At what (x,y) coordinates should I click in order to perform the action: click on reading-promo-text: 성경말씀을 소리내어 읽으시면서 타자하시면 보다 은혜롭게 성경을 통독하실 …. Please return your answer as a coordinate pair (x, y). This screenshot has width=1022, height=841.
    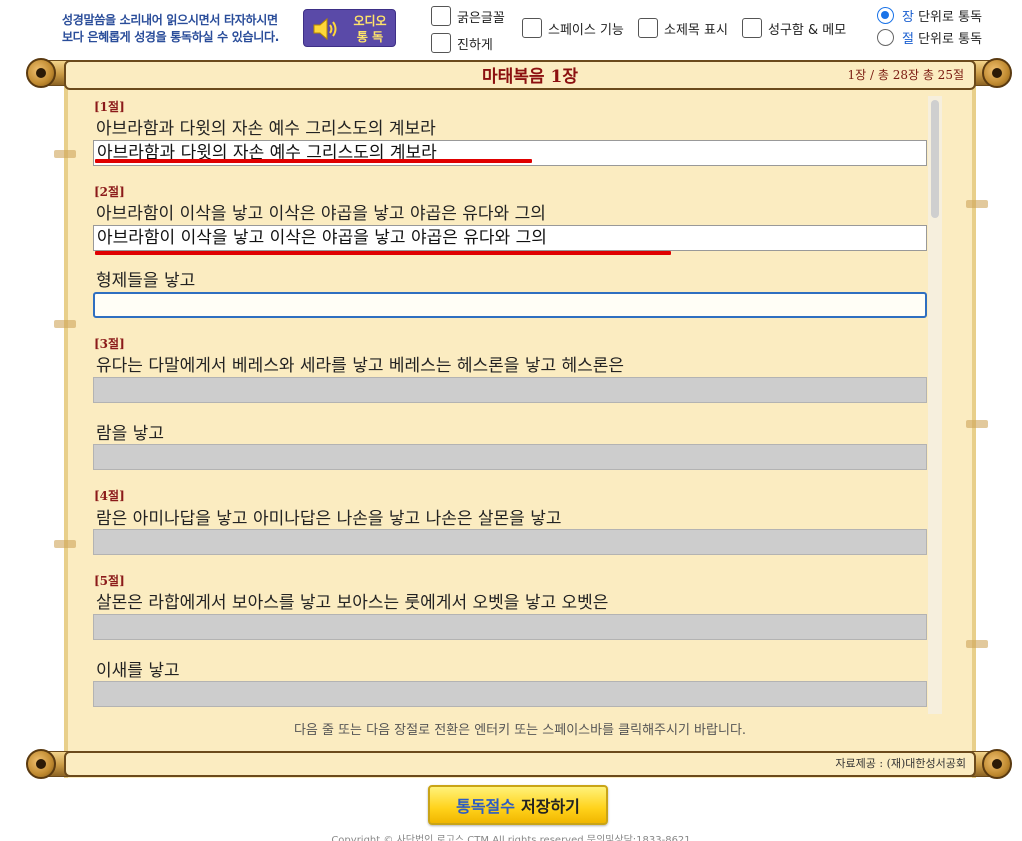
    Looking at the image, I should click on (170, 29).